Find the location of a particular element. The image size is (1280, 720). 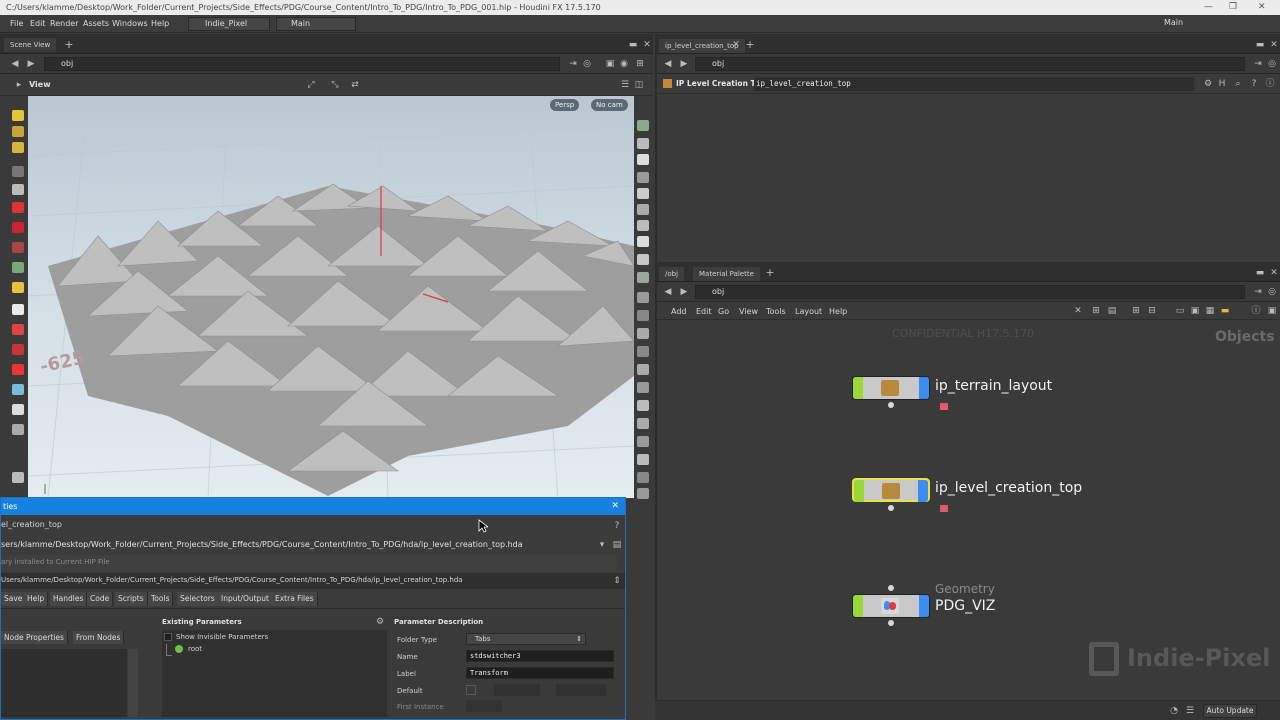

viewport-settings-icon: ◫ is located at coordinates (639, 85).